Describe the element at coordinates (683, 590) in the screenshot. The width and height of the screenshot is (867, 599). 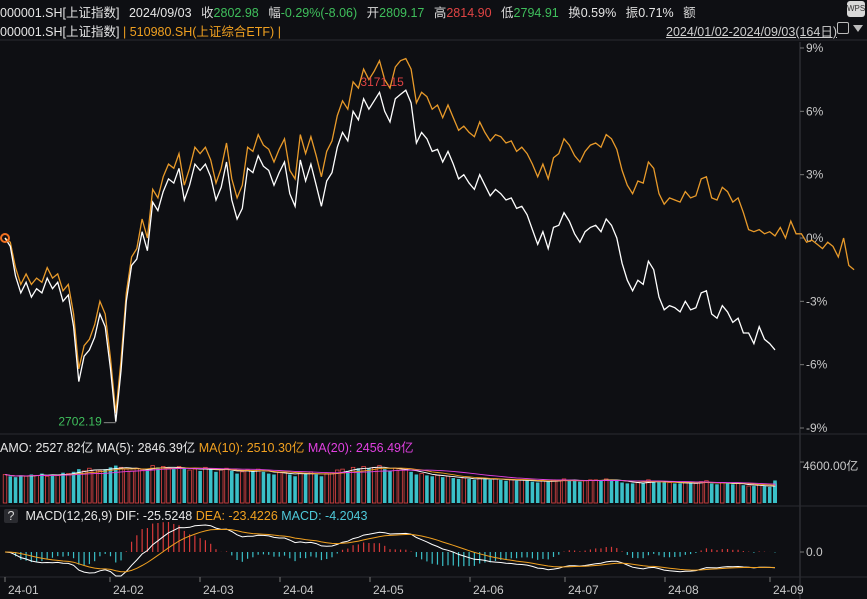
I see `x-tick-label: 24-08` at that location.